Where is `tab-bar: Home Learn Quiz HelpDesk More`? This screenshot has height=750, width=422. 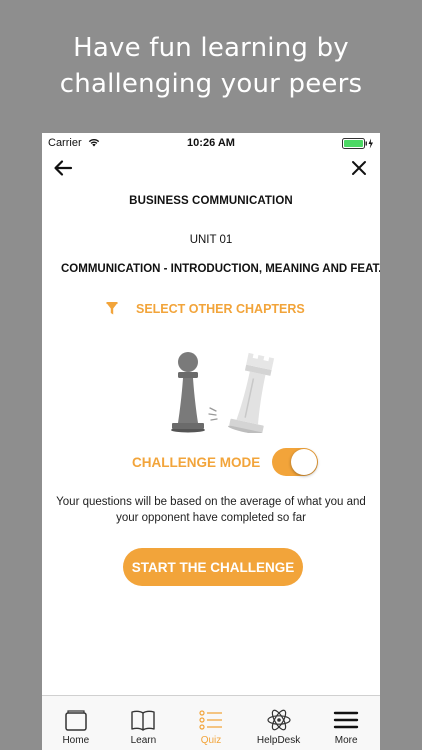 tab-bar: Home Learn Quiz HelpDesk More is located at coordinates (211, 722).